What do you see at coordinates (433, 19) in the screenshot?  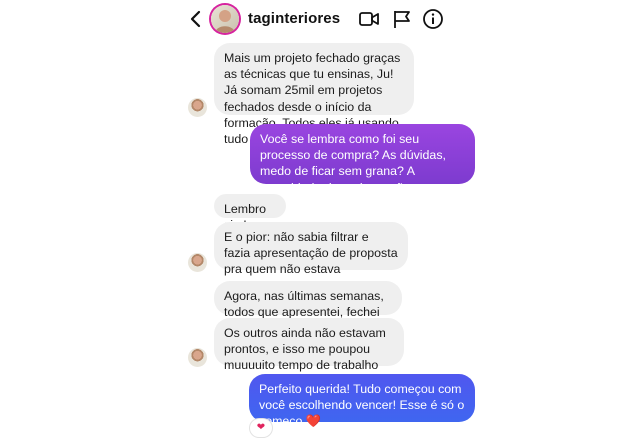 I see `info-icon` at bounding box center [433, 19].